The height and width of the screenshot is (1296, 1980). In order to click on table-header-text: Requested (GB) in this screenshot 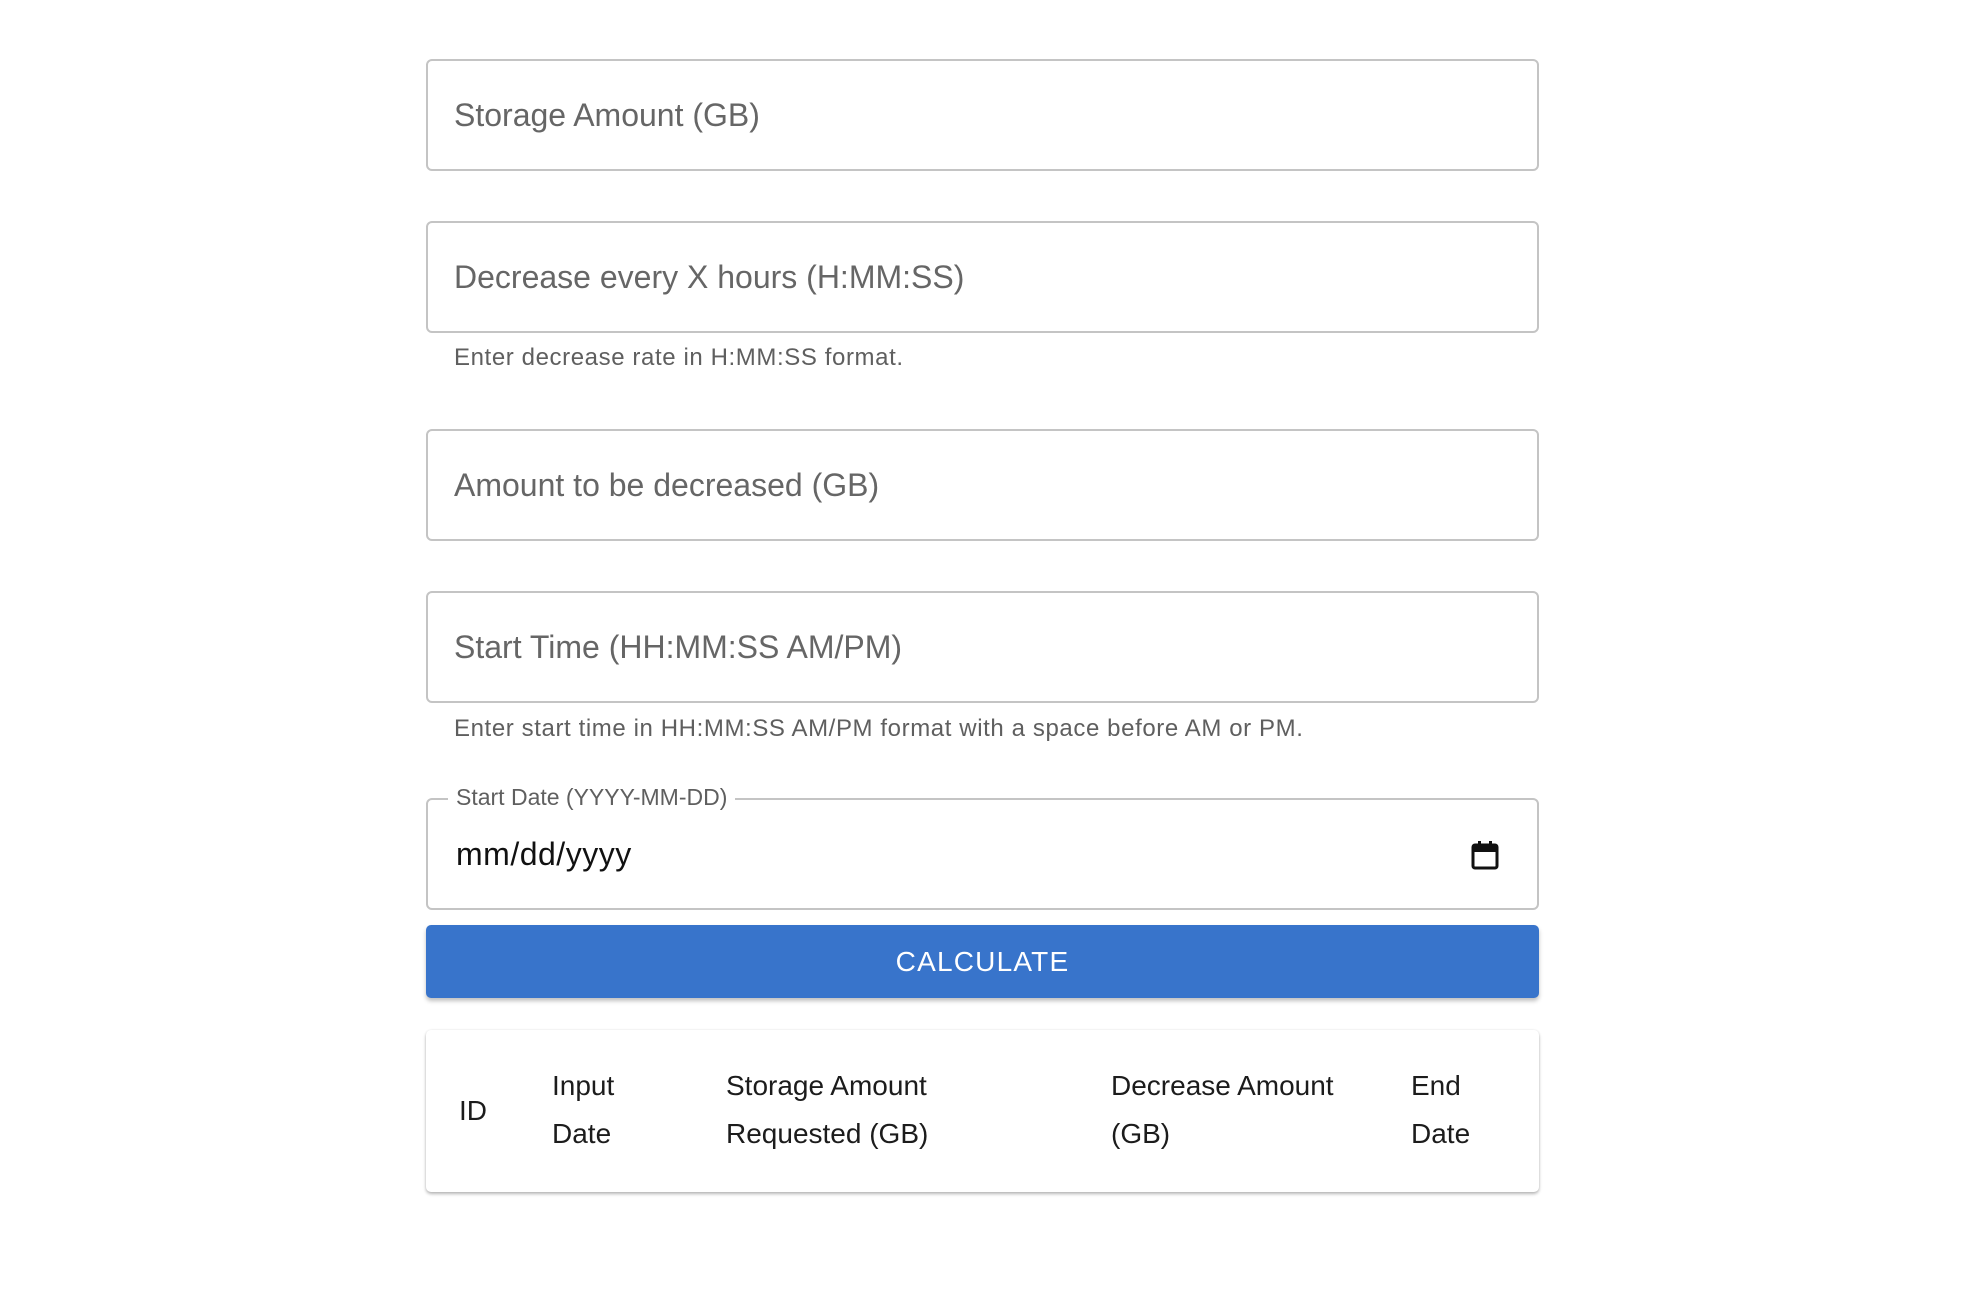, I will do `click(827, 1133)`.